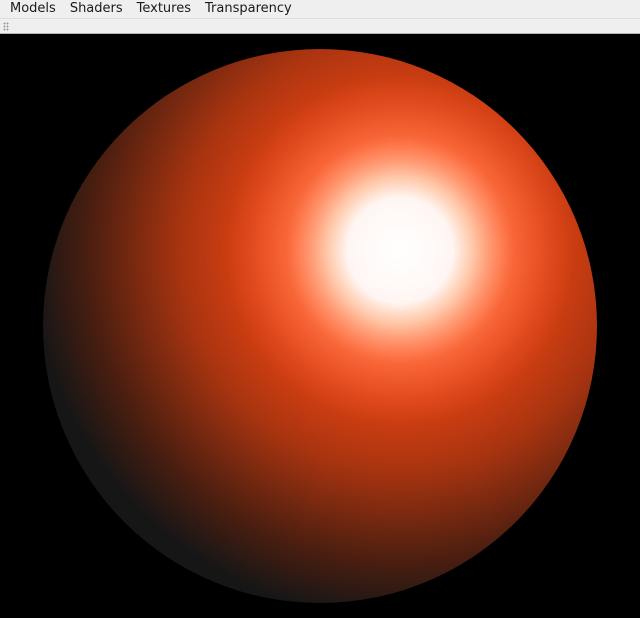 This screenshot has height=618, width=640. What do you see at coordinates (6, 26) in the screenshot?
I see `toolbar-grip-handle` at bounding box center [6, 26].